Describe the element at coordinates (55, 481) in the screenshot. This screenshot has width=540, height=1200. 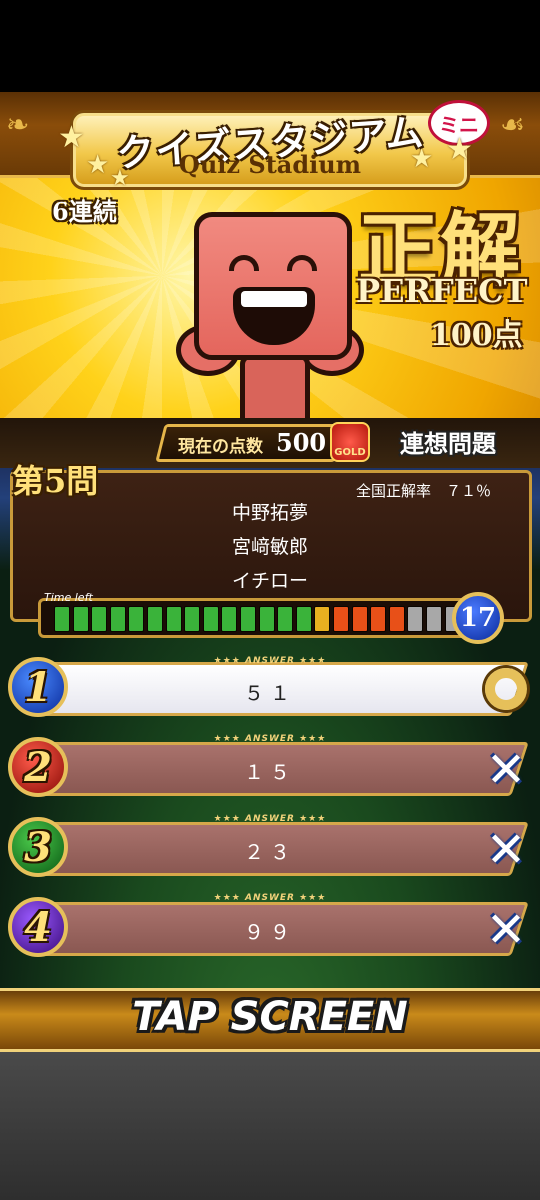
I see `question-number: 第5問` at that location.